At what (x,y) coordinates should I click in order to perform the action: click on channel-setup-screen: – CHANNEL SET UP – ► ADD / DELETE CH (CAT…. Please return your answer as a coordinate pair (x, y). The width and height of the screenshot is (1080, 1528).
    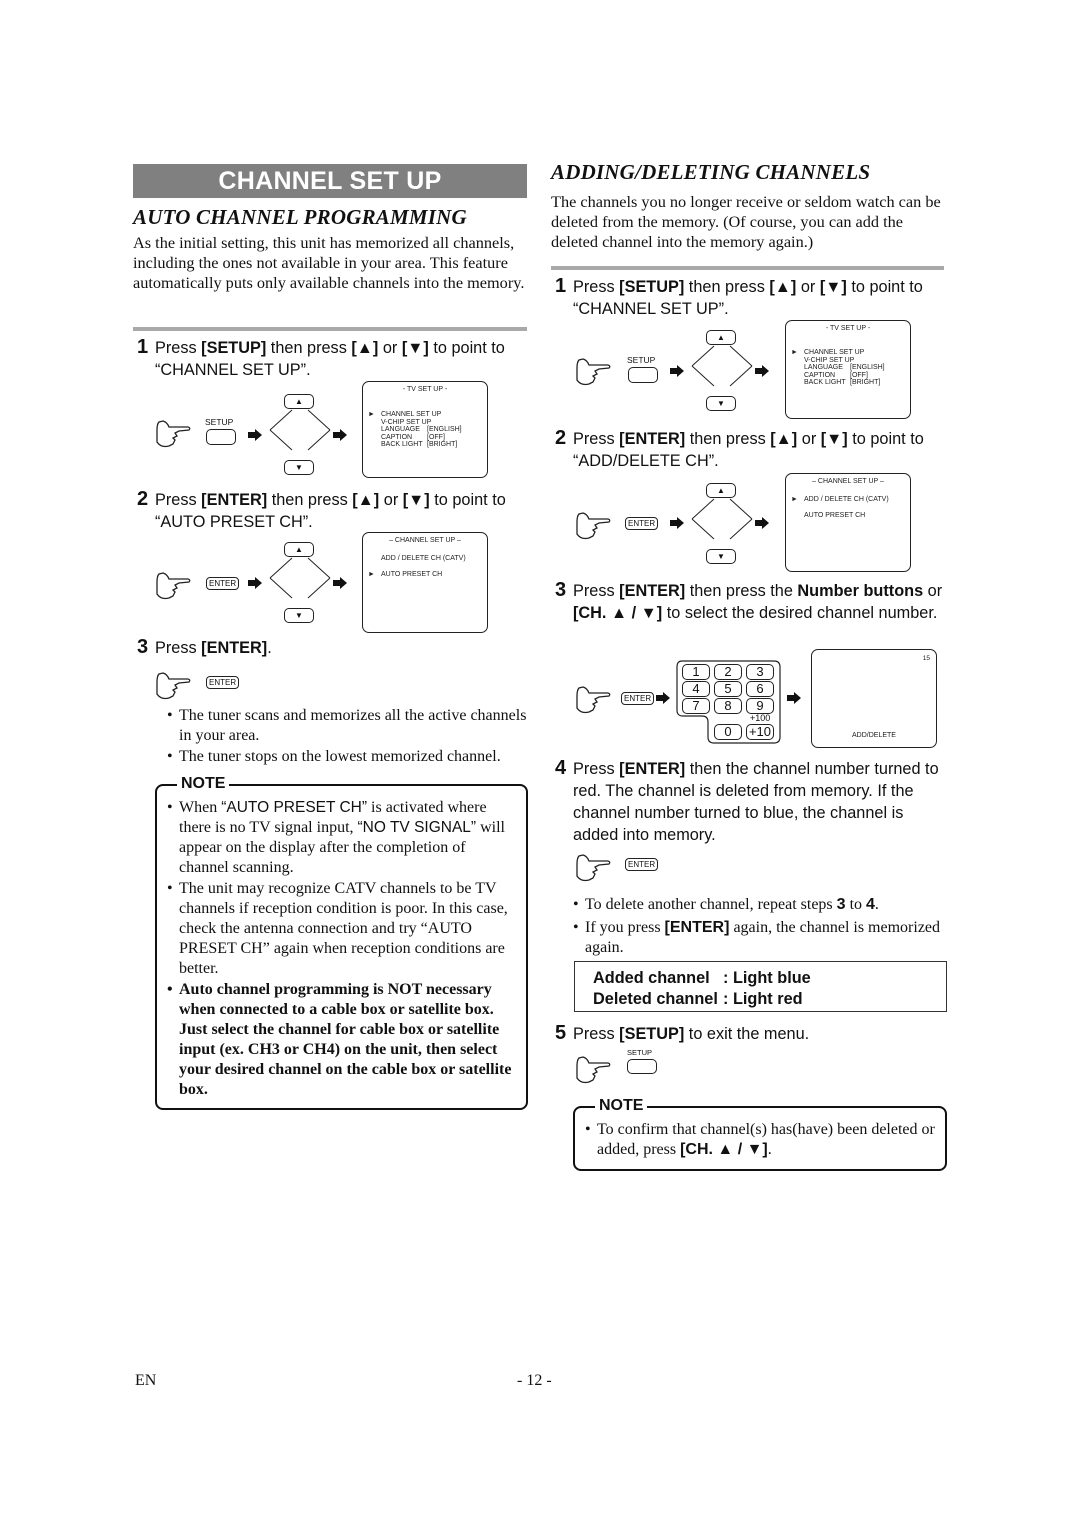
    Looking at the image, I should click on (848, 522).